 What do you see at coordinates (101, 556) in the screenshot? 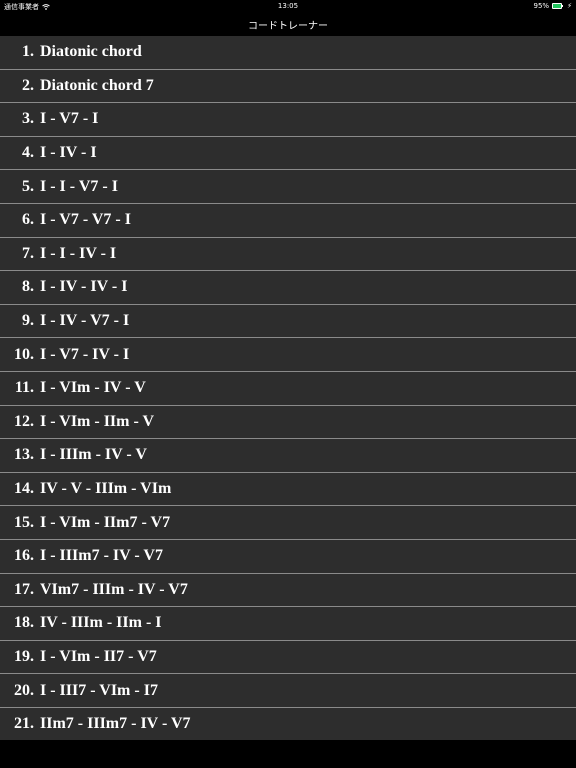
I see `list-item-label: I - IIIm7 - IV - V7` at bounding box center [101, 556].